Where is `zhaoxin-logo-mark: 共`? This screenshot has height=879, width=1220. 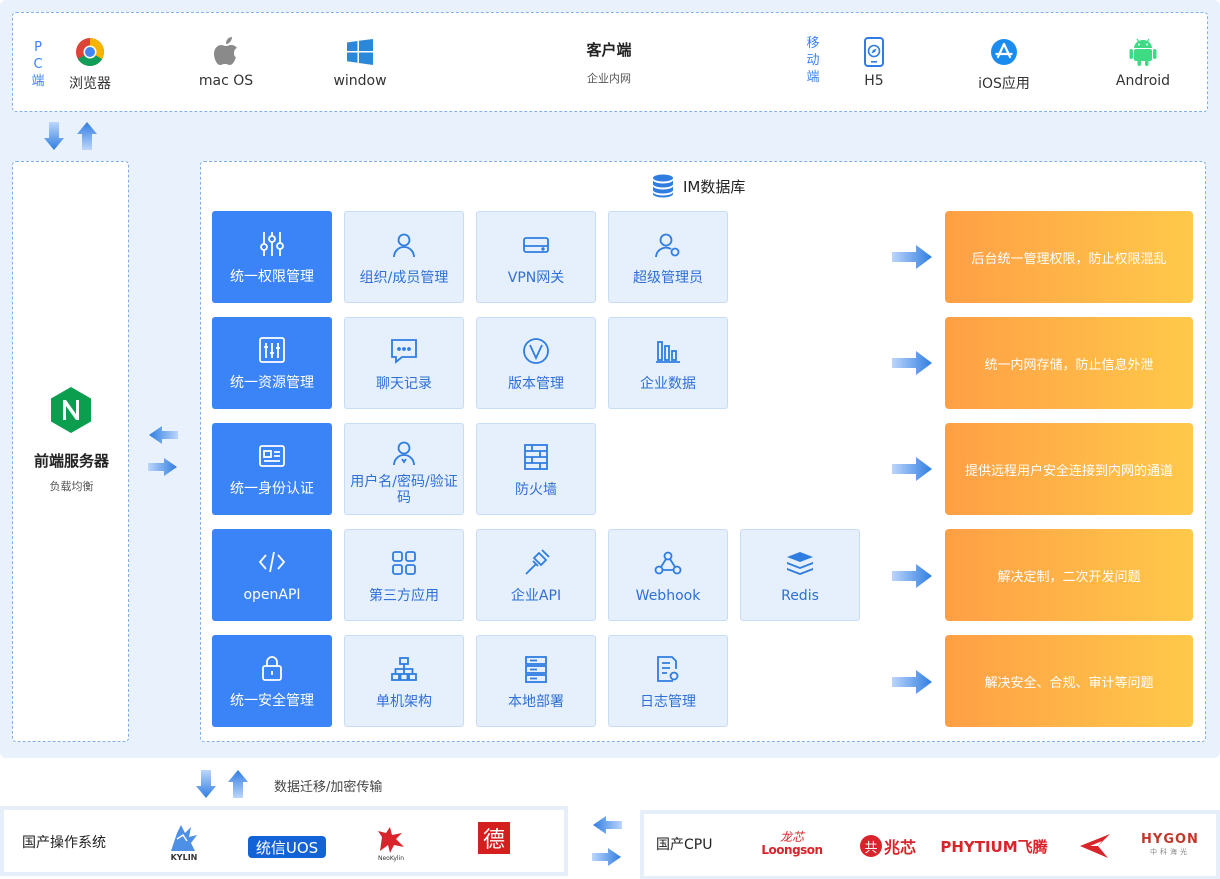
zhaoxin-logo-mark: 共 is located at coordinates (870, 846).